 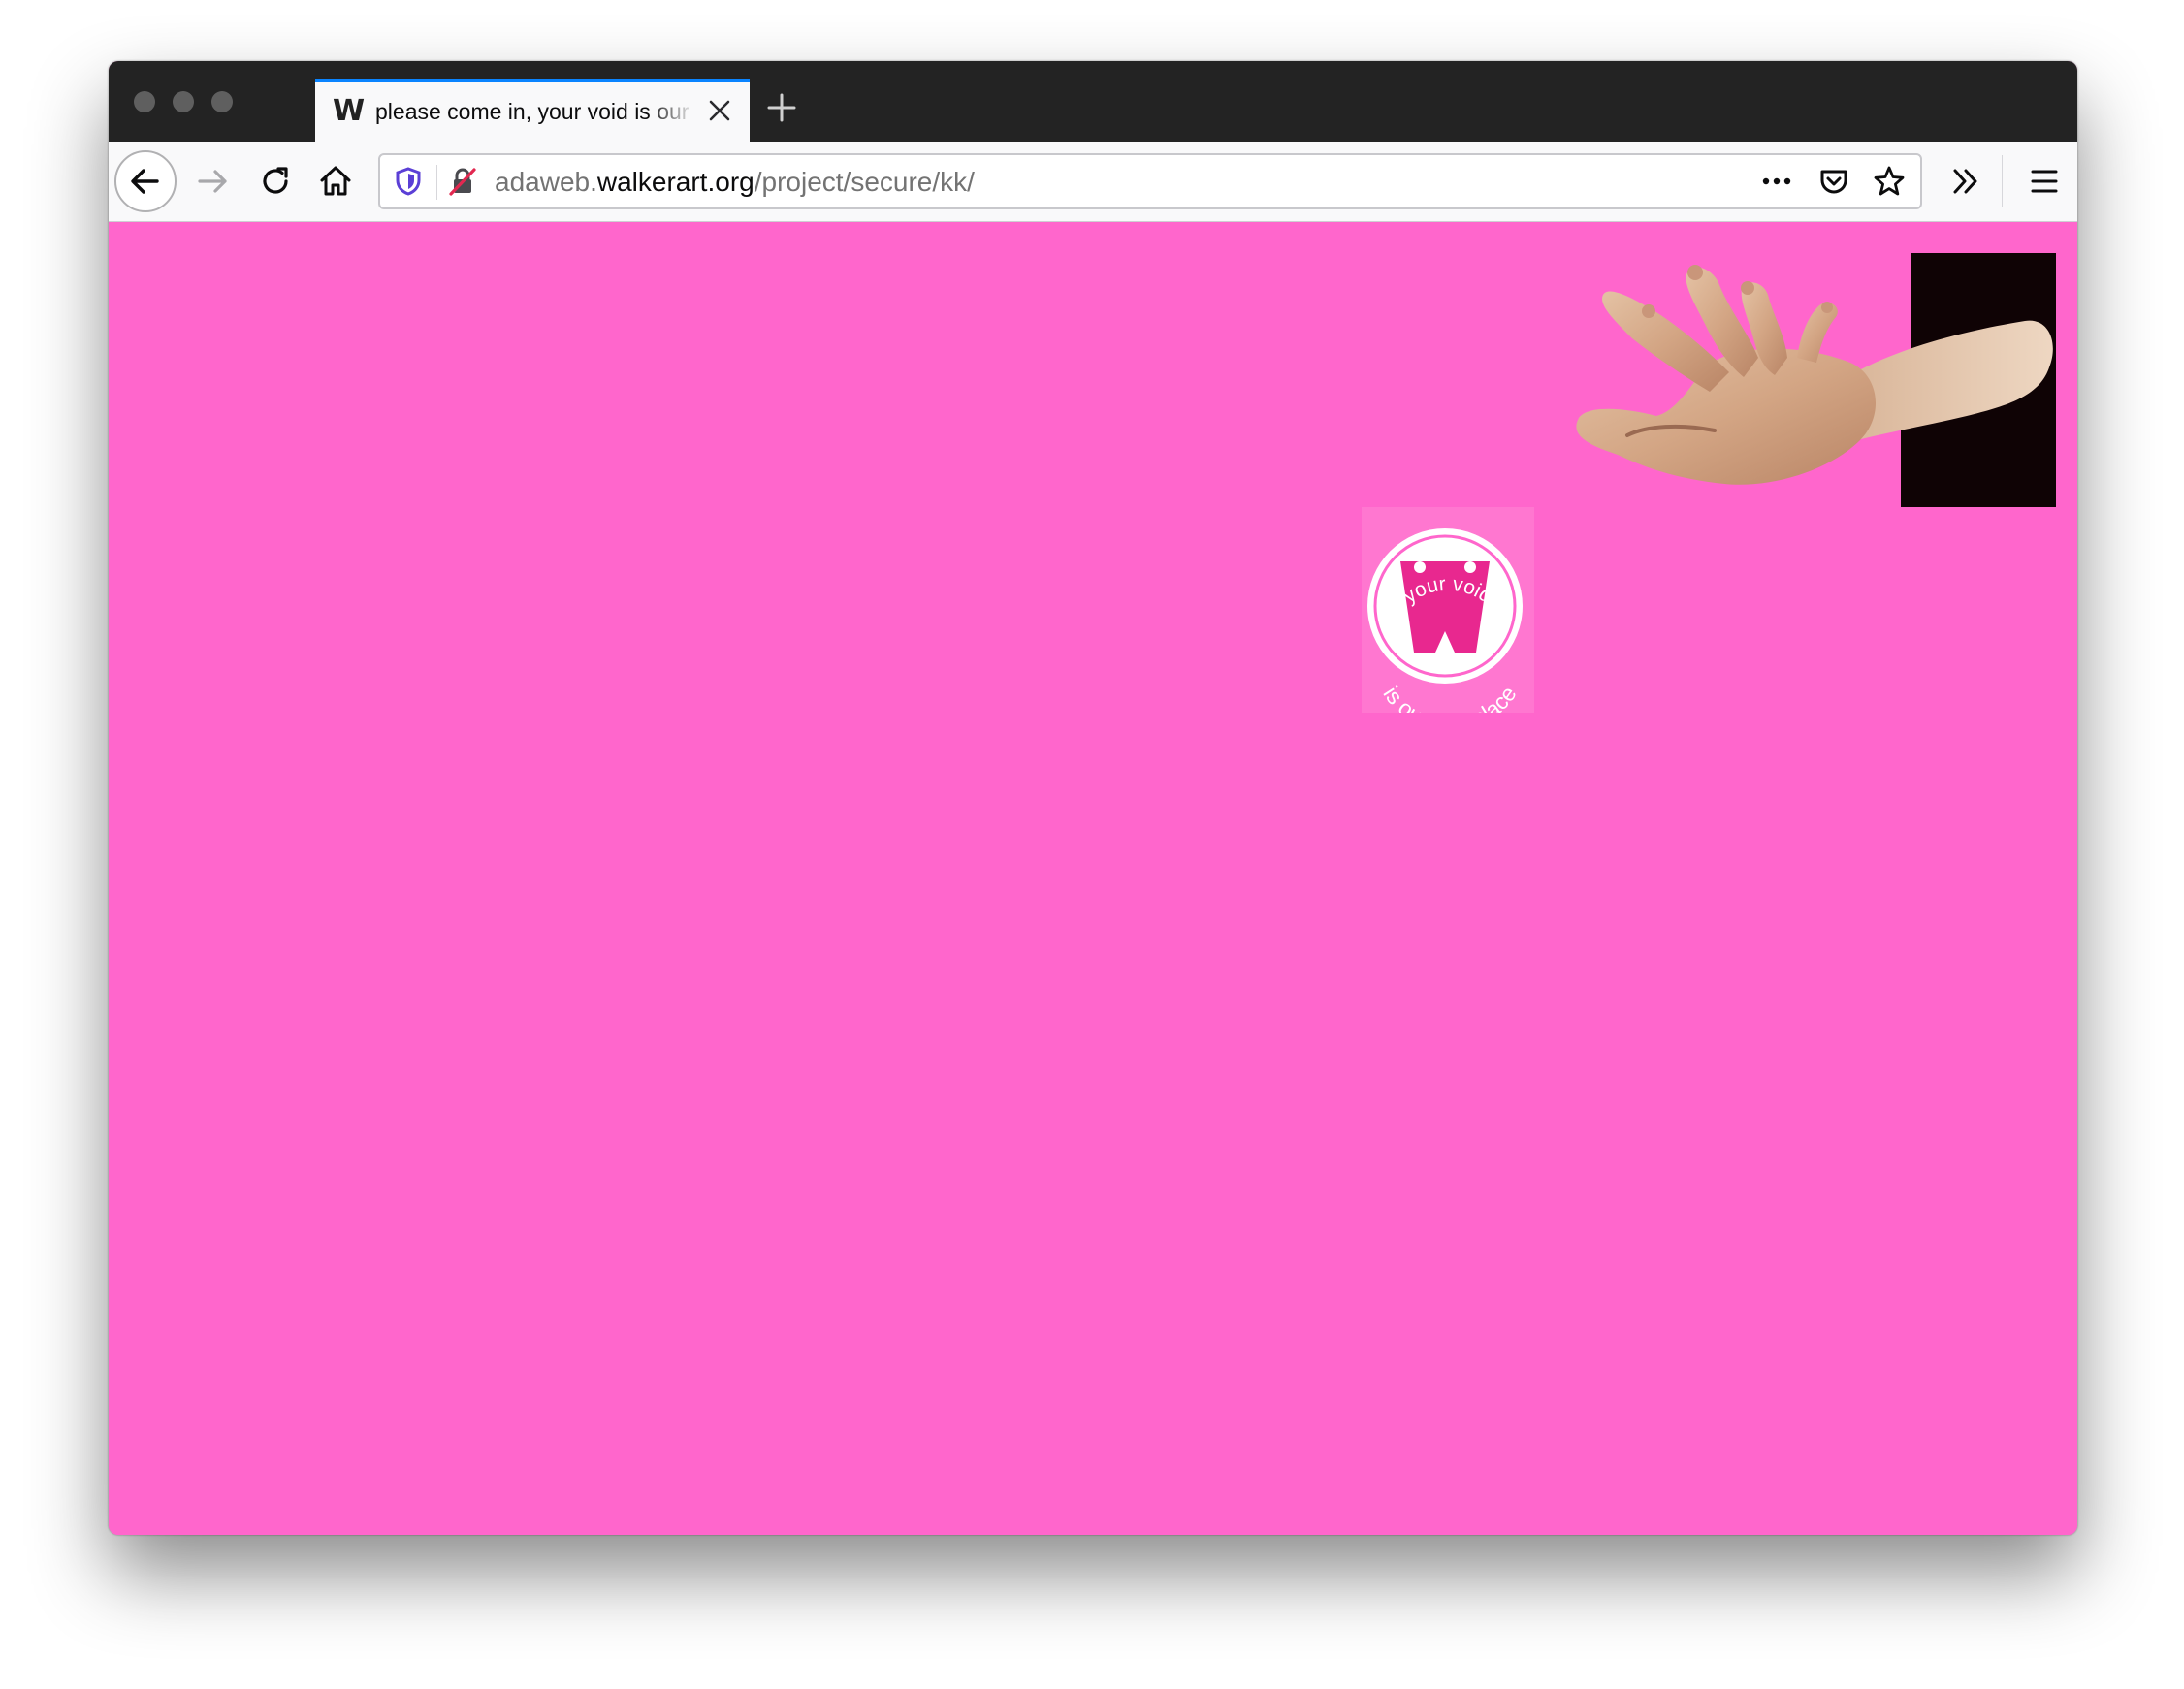 I want to click on home-icon, so click(x=335, y=181).